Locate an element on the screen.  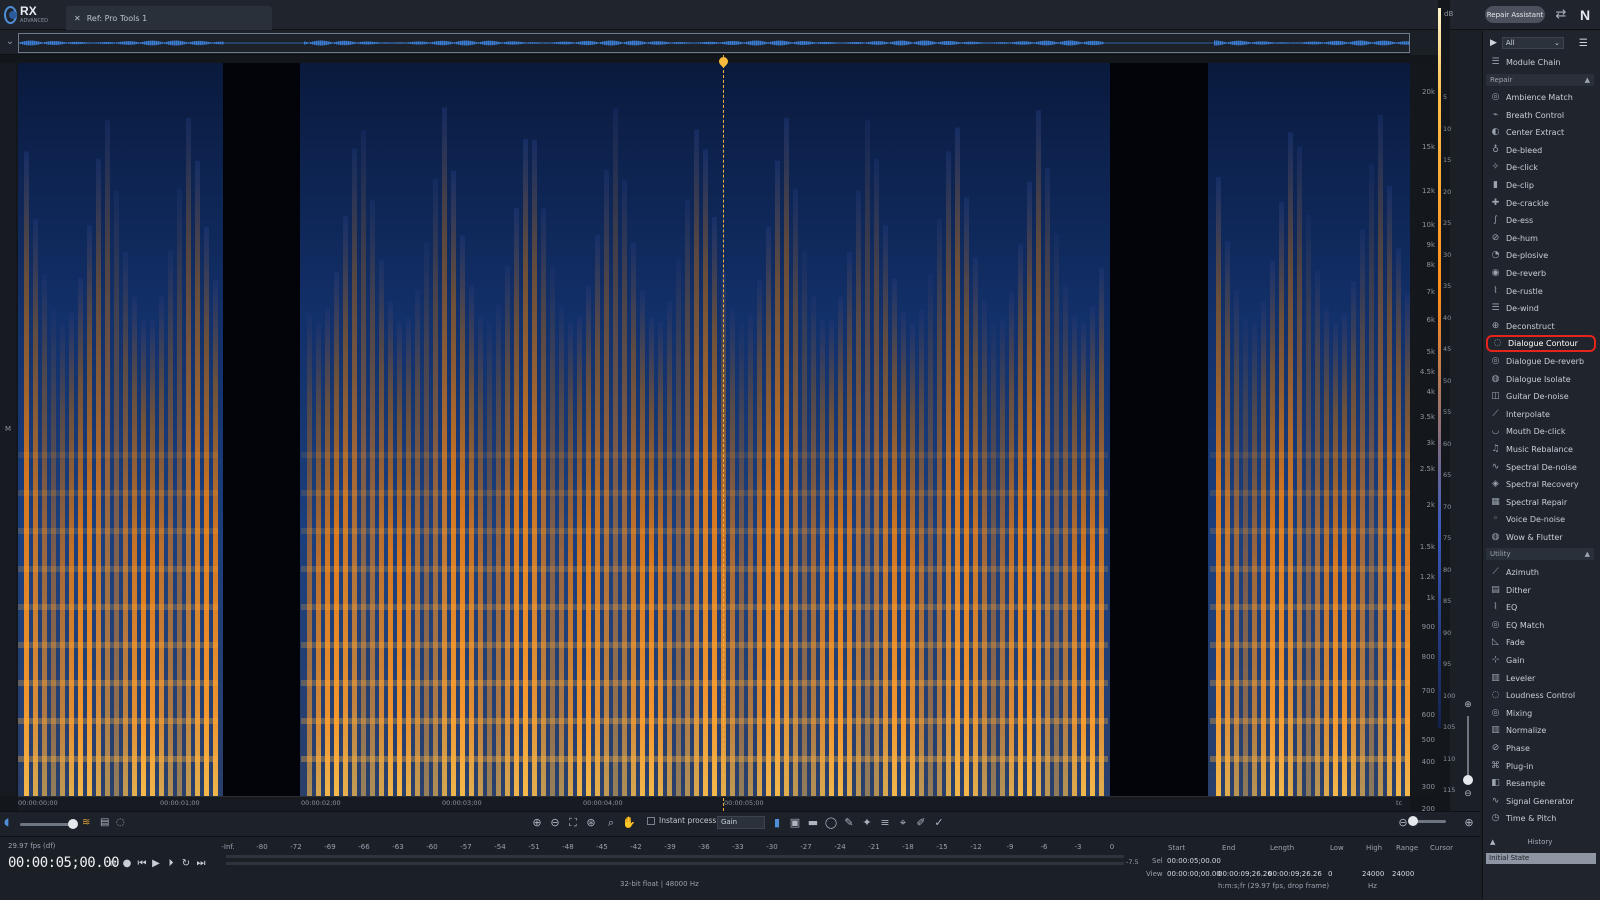
play-button: ▶ is located at coordinates (156, 864).